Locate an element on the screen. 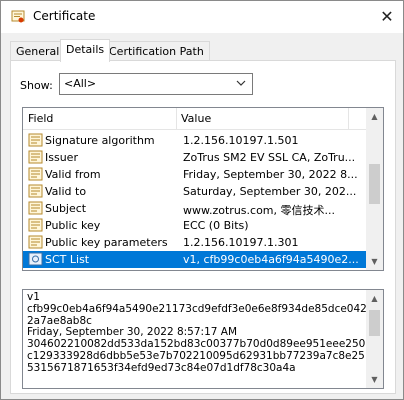 This screenshot has height=400, width=404. tab-details-label: Details is located at coordinates (85, 49).